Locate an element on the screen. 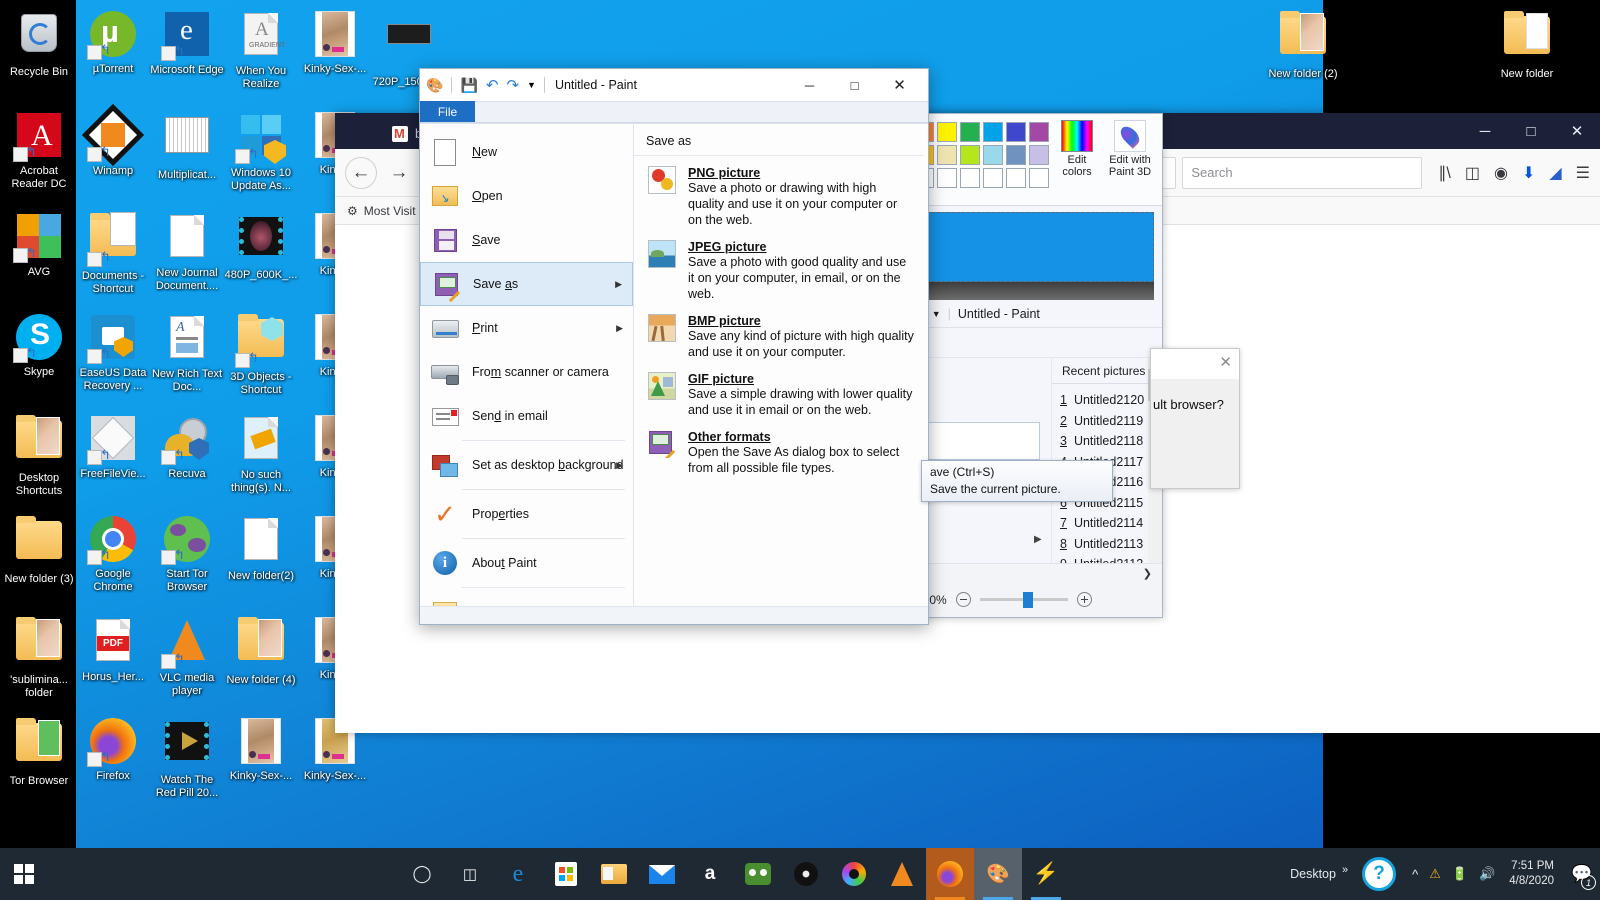 Image resolution: width=1600 pixels, height=900 pixels. notification-center-button: 💬 1 is located at coordinates (1582, 874).